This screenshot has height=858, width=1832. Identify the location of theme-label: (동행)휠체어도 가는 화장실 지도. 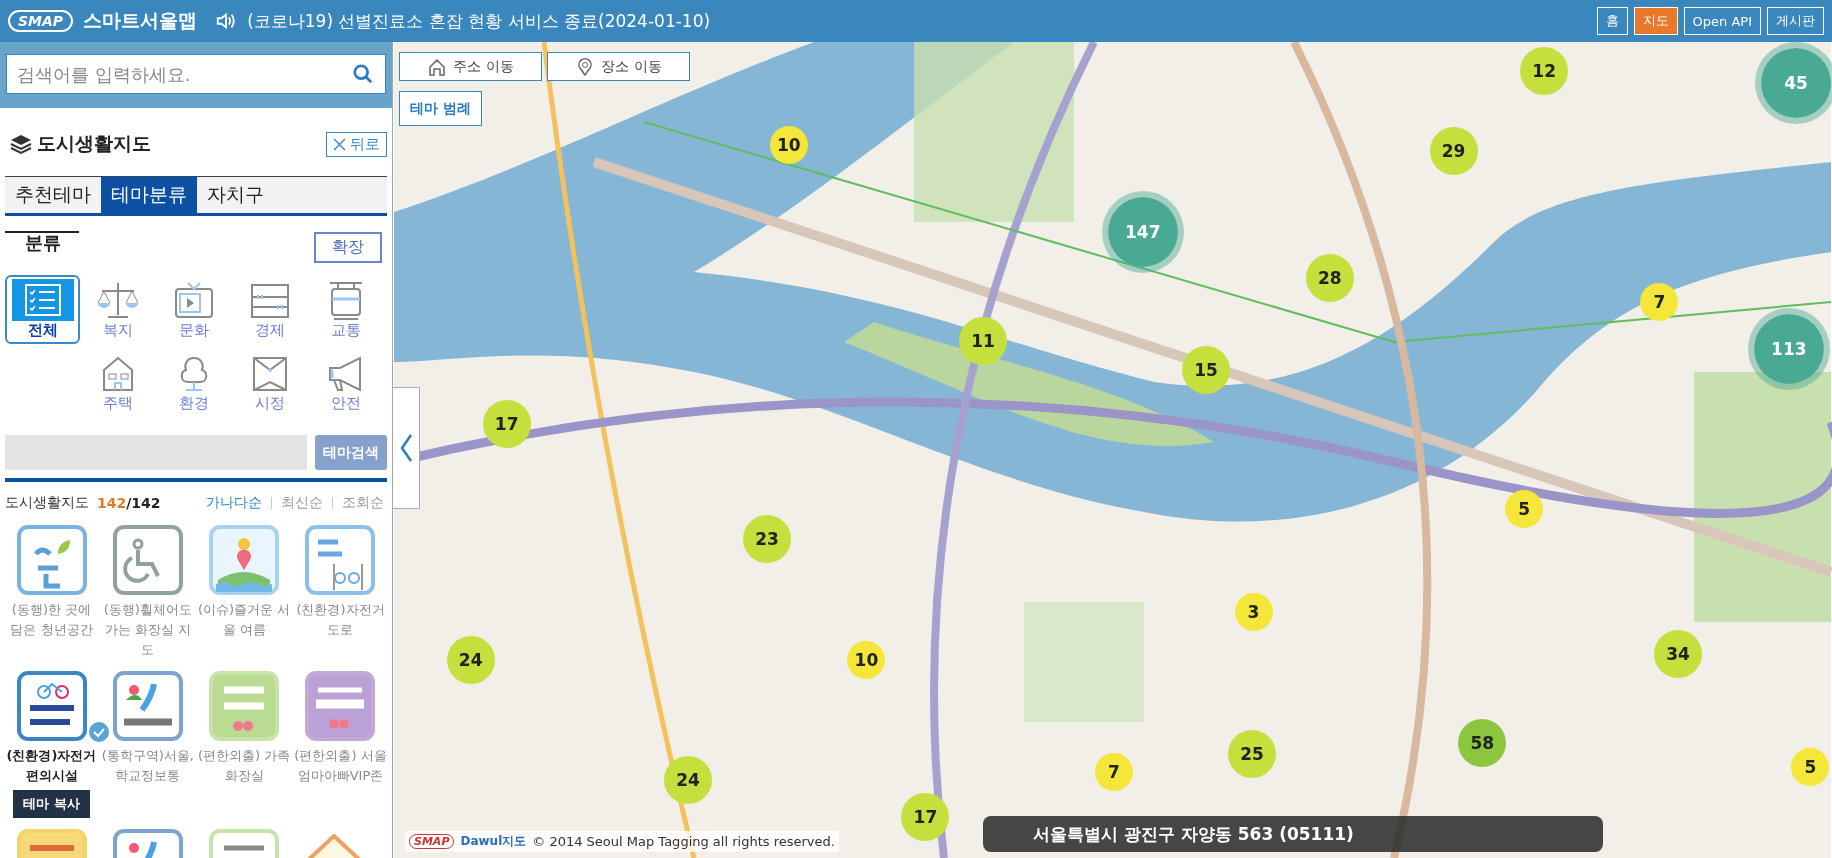
(148, 630).